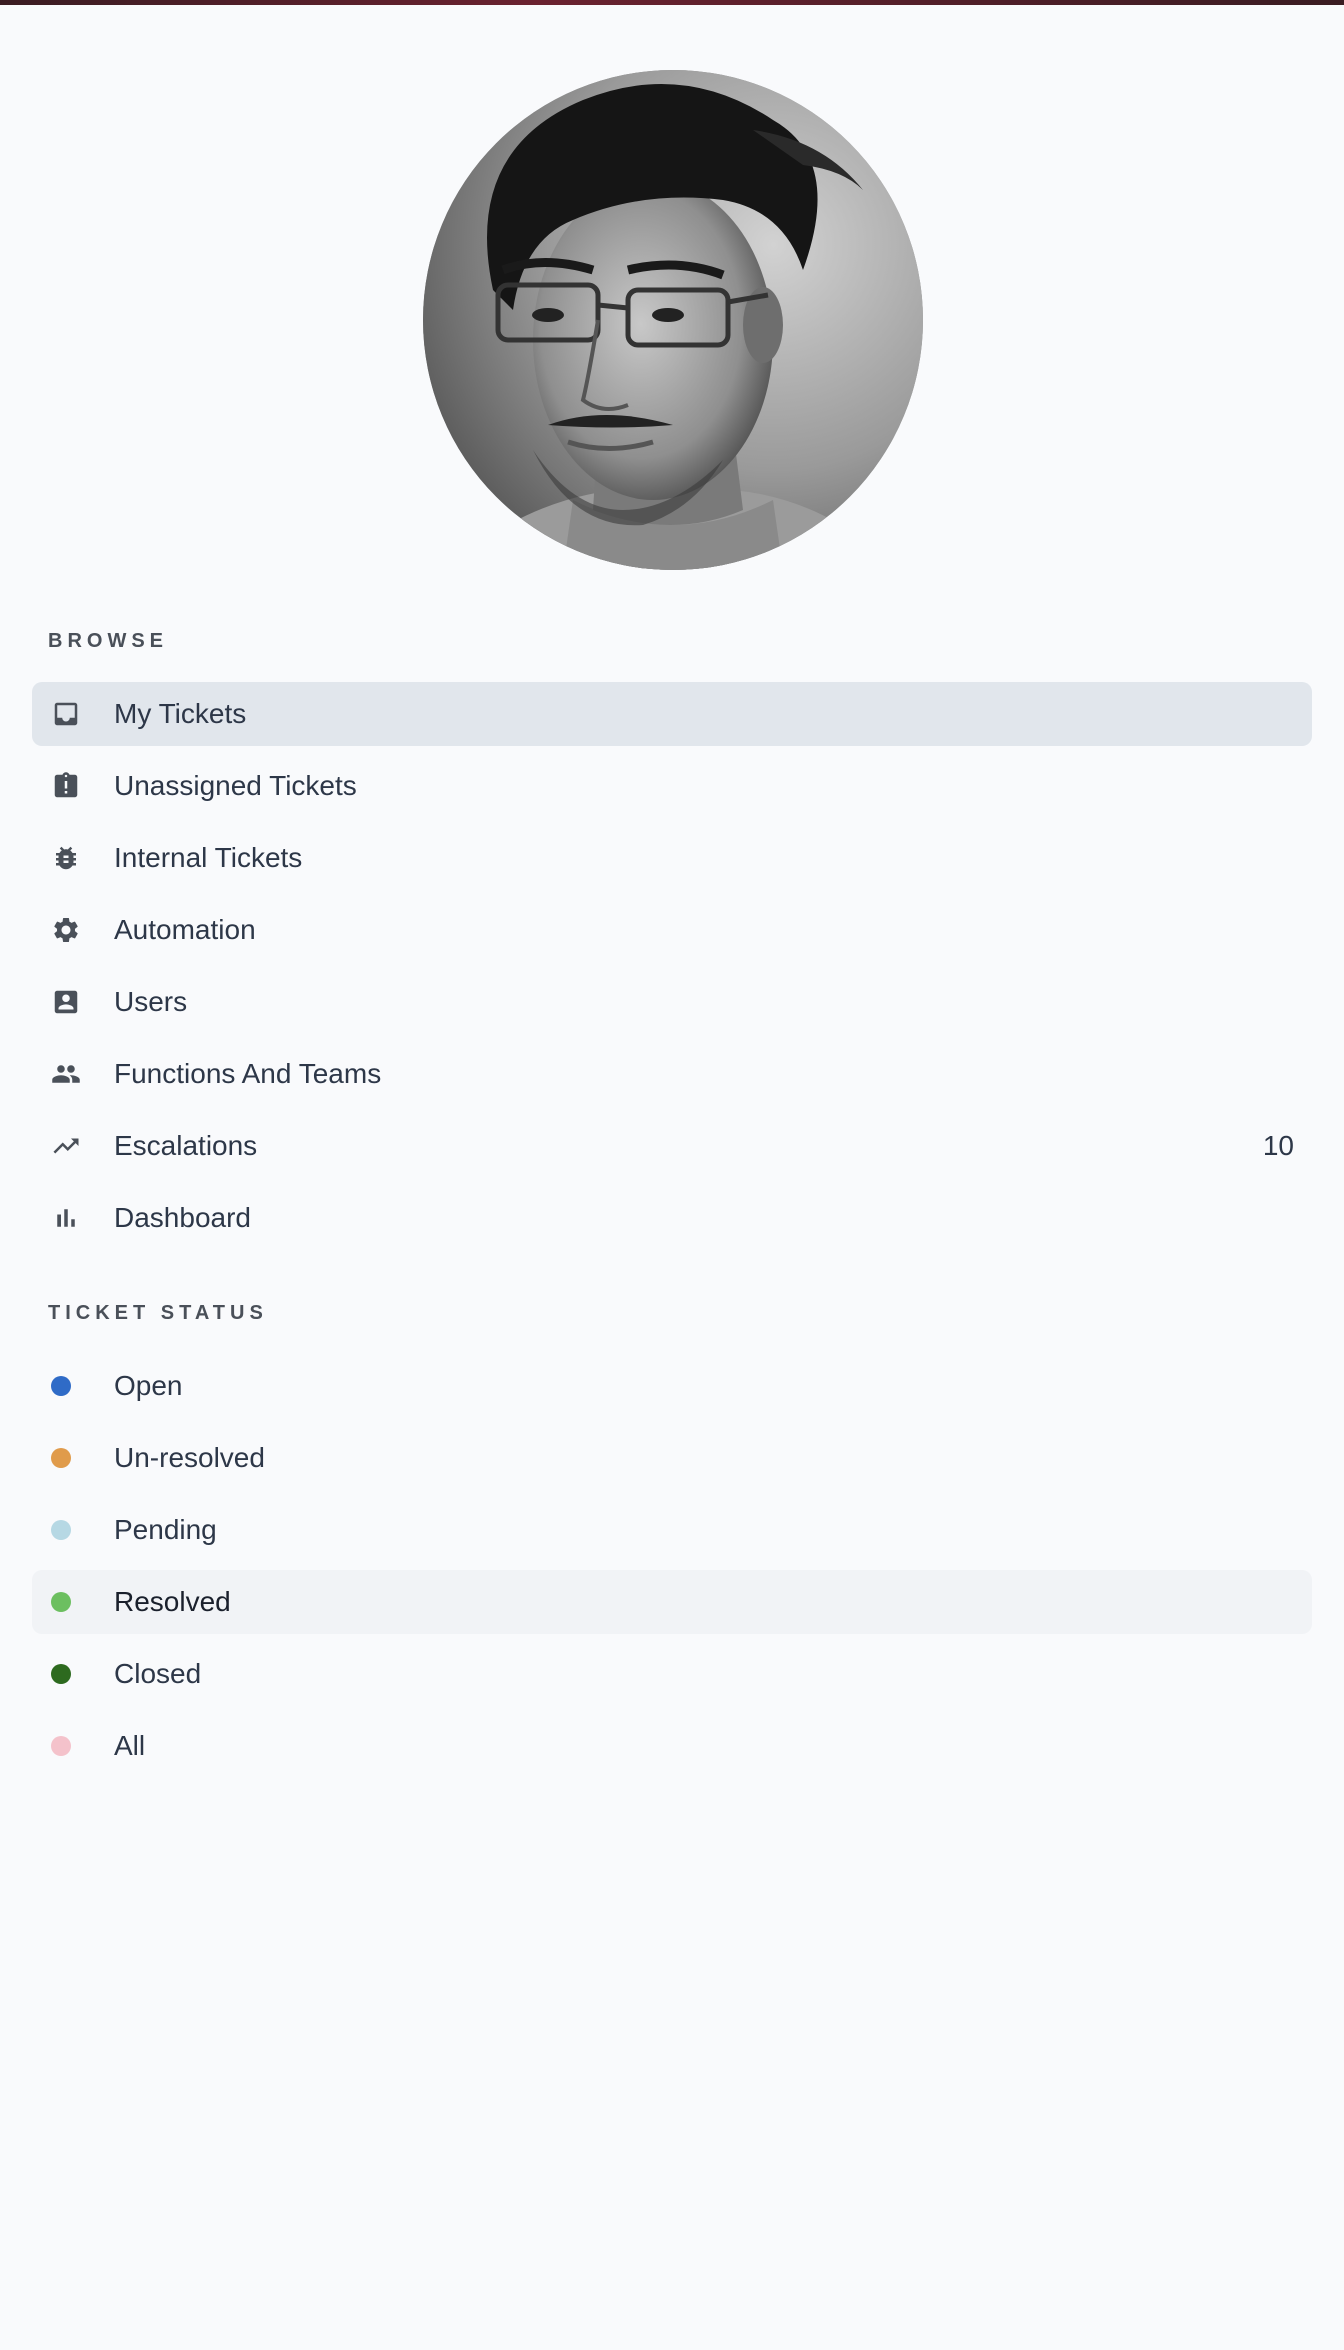  I want to click on nav-item-automation: Automation, so click(672, 930).